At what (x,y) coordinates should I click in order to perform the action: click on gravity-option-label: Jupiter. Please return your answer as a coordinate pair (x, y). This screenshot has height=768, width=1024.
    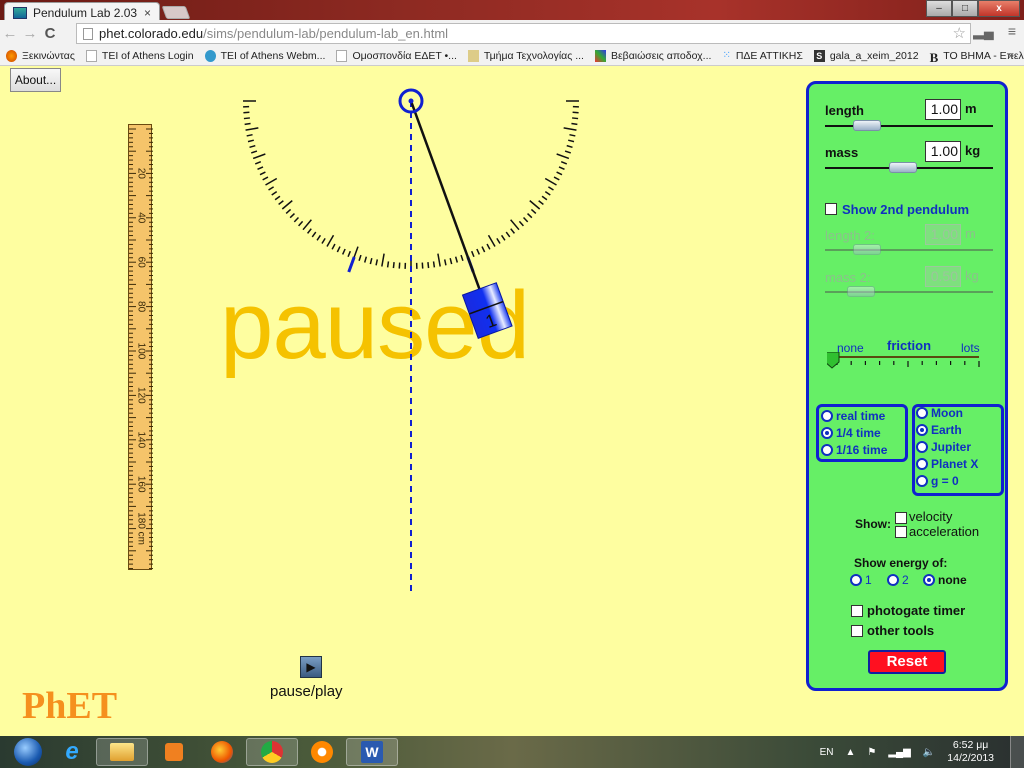
    Looking at the image, I should click on (951, 447).